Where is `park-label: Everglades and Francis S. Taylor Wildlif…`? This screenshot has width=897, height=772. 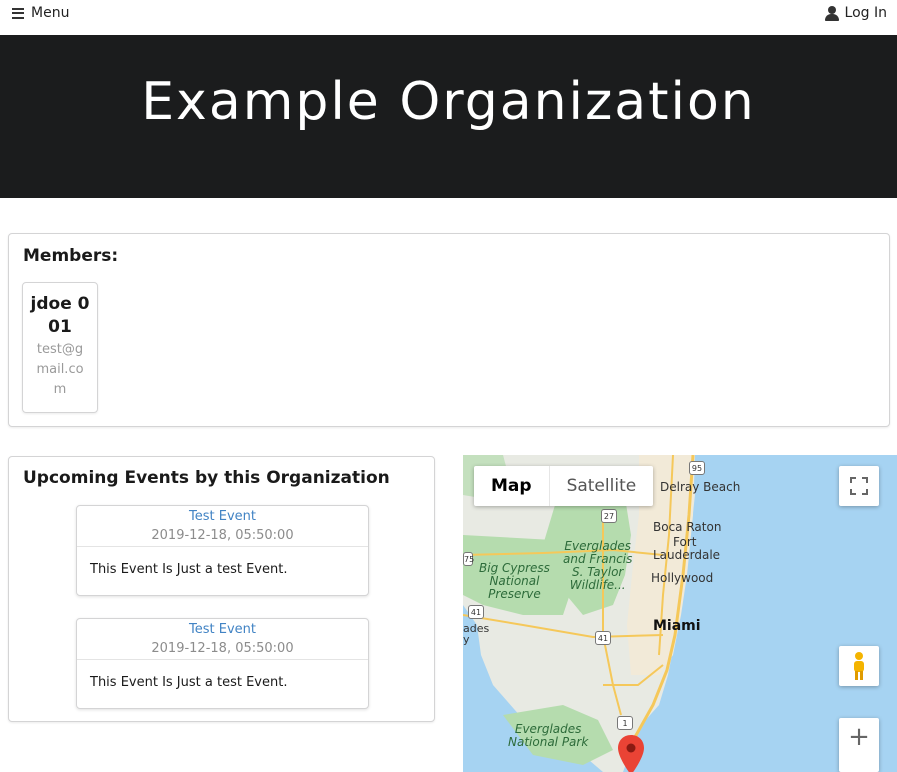
park-label: Everglades and Francis S. Taylor Wildlif… is located at coordinates (597, 566).